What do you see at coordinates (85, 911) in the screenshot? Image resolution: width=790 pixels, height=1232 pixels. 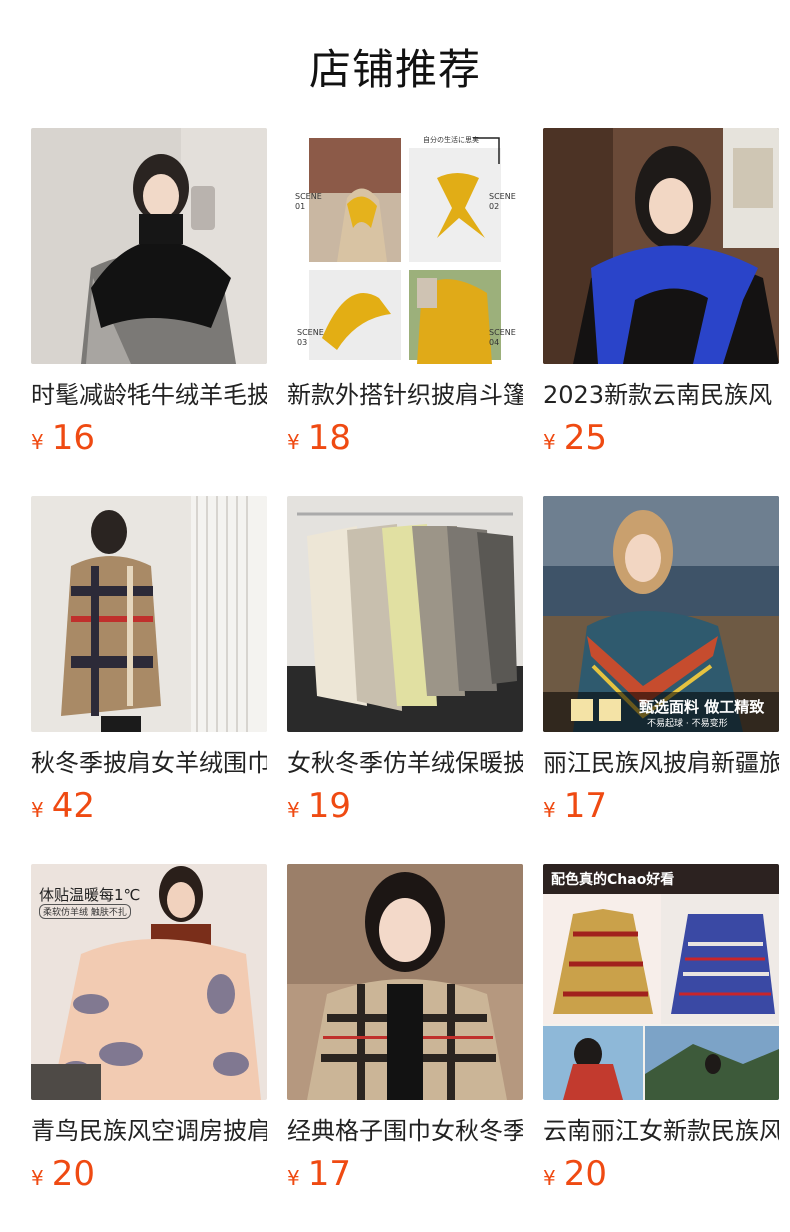 I see `image-text: 柔软仿羊绒 触肤不扎` at bounding box center [85, 911].